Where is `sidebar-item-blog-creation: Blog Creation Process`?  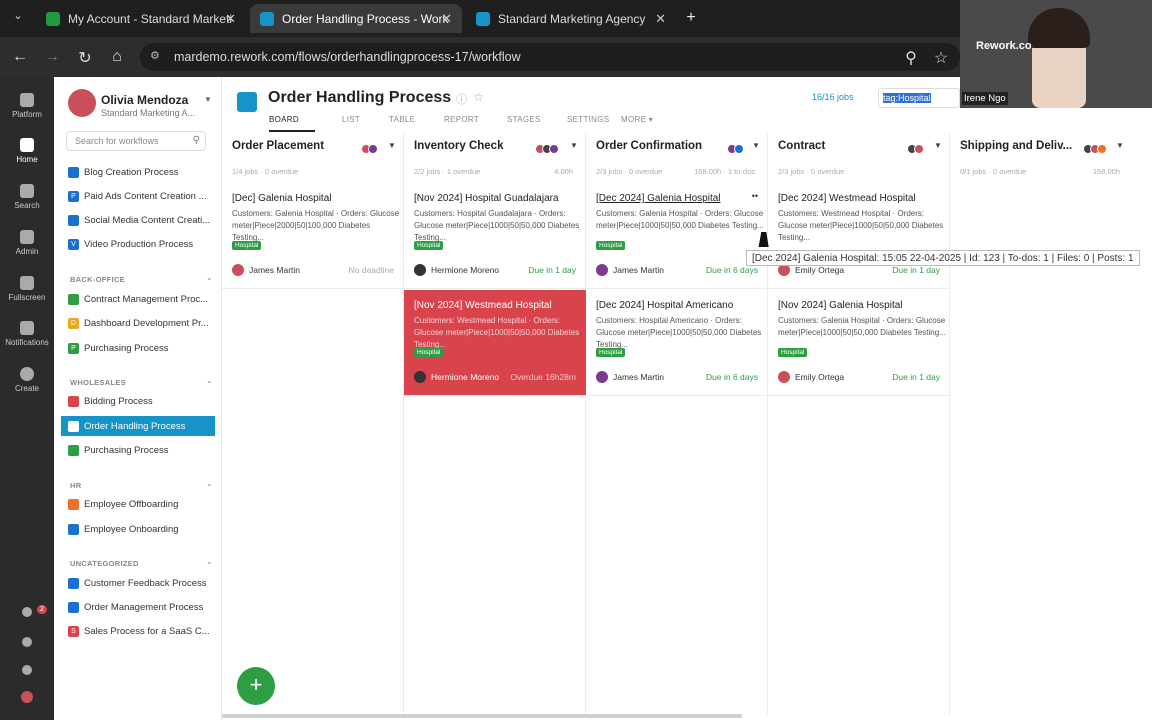 sidebar-item-blog-creation: Blog Creation Process is located at coordinates (141, 172).